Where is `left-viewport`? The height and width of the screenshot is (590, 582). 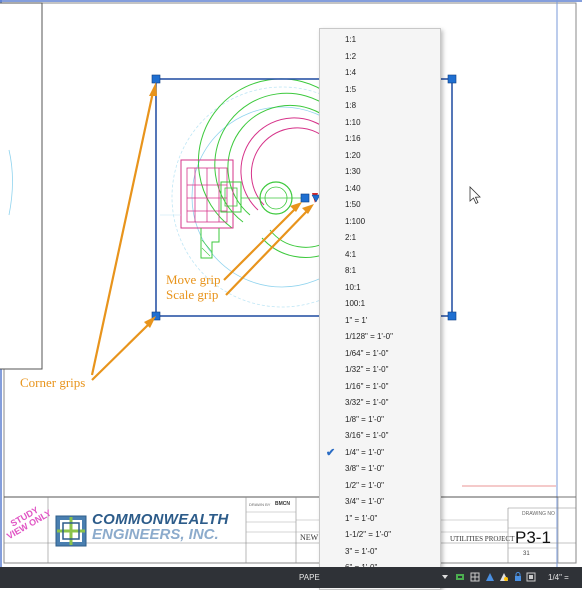
left-viewport is located at coordinates (21, 186).